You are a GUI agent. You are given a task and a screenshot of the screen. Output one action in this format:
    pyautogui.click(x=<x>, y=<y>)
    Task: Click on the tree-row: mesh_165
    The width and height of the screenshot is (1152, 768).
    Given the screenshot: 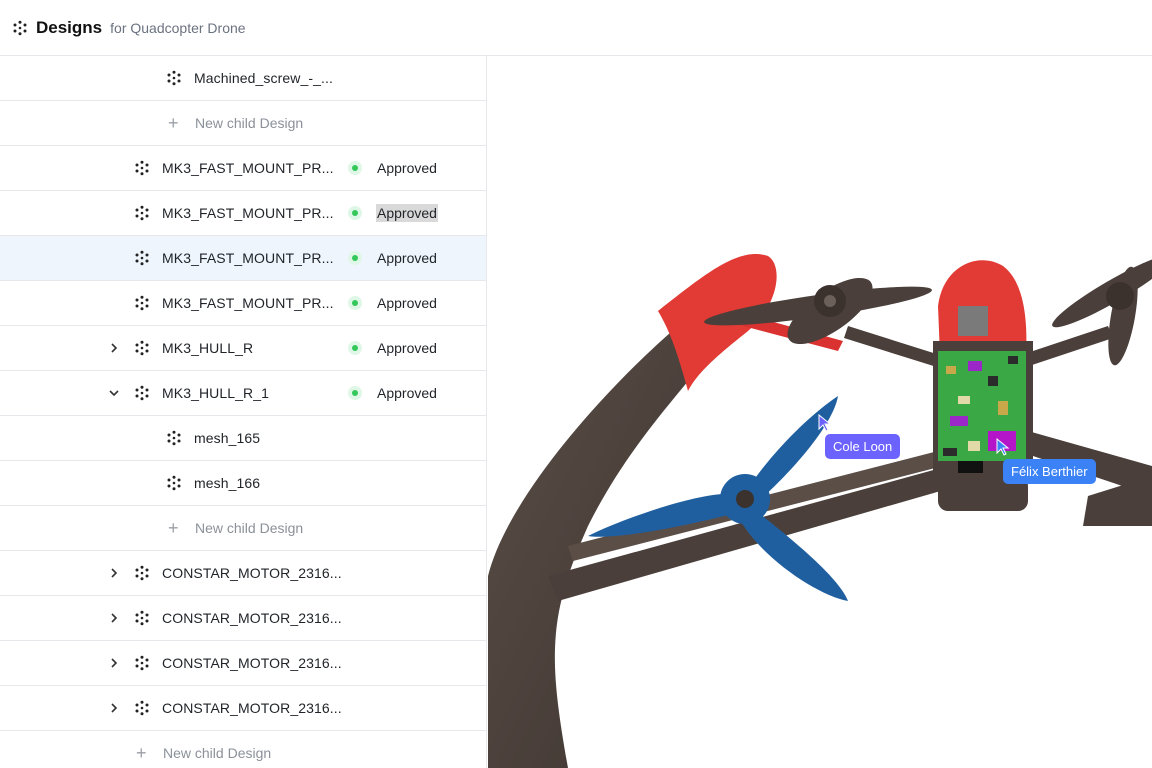 What is the action you would take?
    pyautogui.click(x=243, y=438)
    